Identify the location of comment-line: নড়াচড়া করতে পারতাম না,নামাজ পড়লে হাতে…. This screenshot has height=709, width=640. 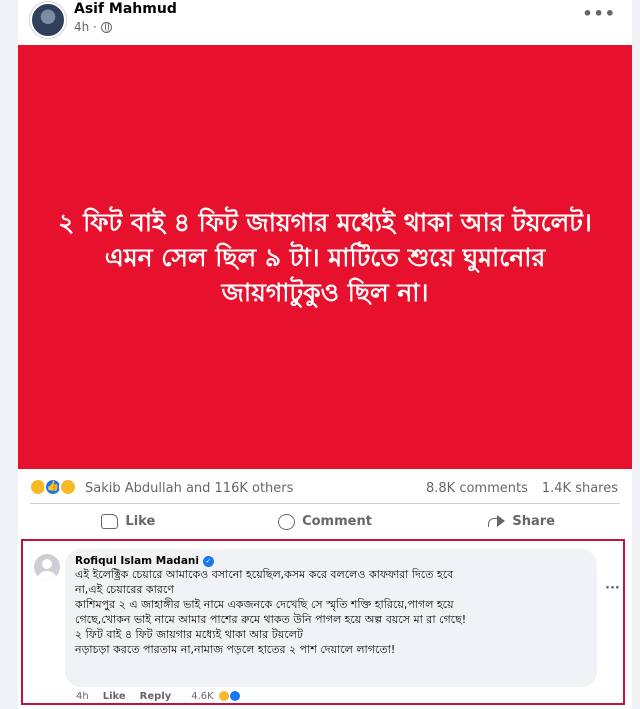
(235, 649).